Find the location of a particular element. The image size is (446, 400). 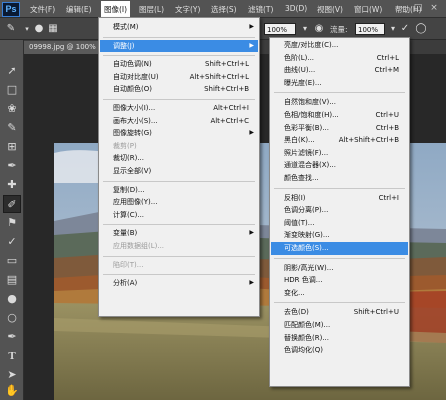

crop-tool-icon: ⊞ is located at coordinates (12, 147).